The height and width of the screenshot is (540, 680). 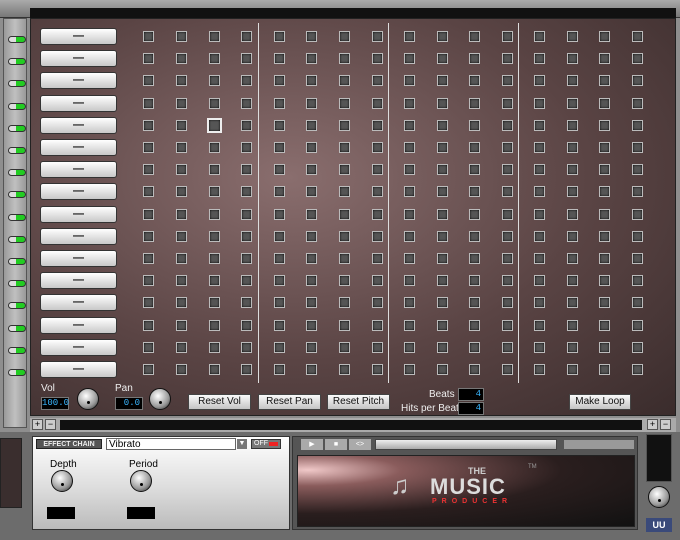 What do you see at coordinates (160, 399) in the screenshot?
I see `pan-knob` at bounding box center [160, 399].